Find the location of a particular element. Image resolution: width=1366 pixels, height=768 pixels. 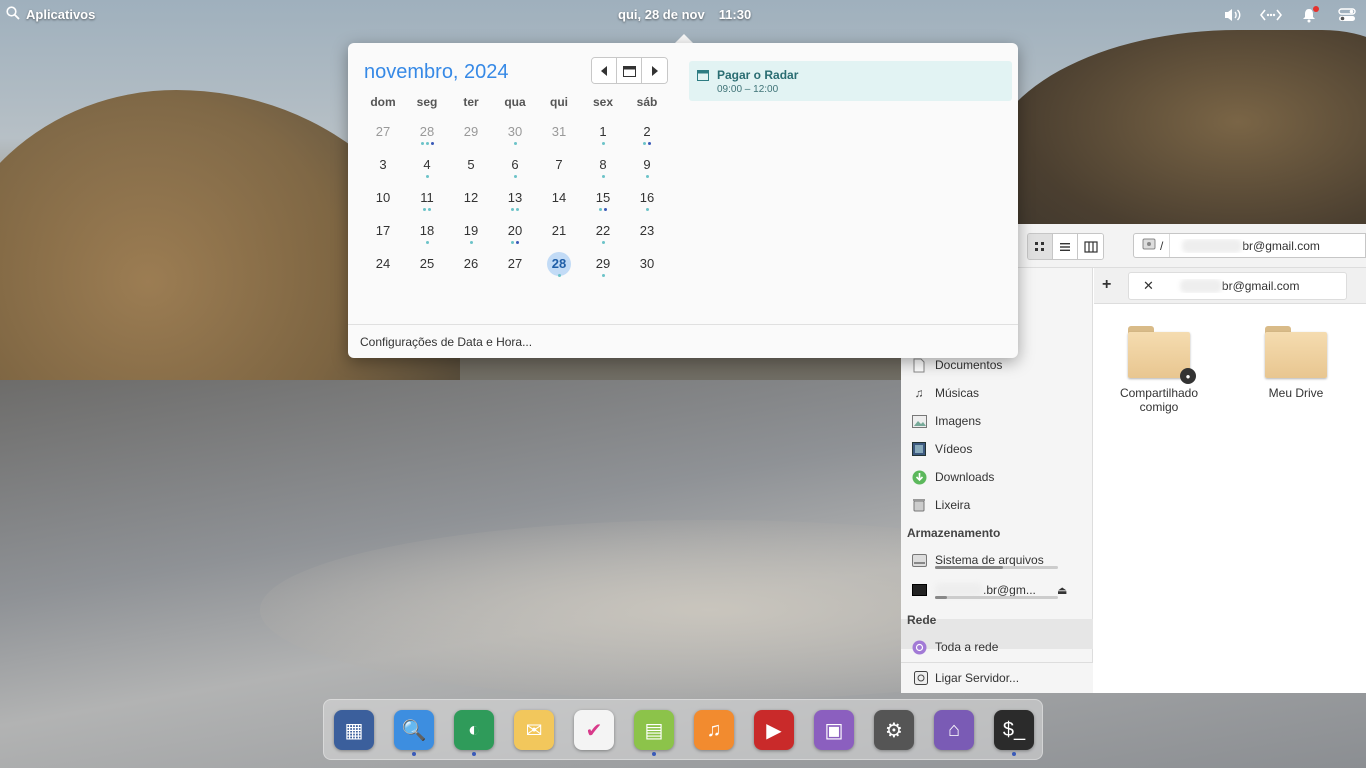

next-month-button is located at coordinates (654, 70).